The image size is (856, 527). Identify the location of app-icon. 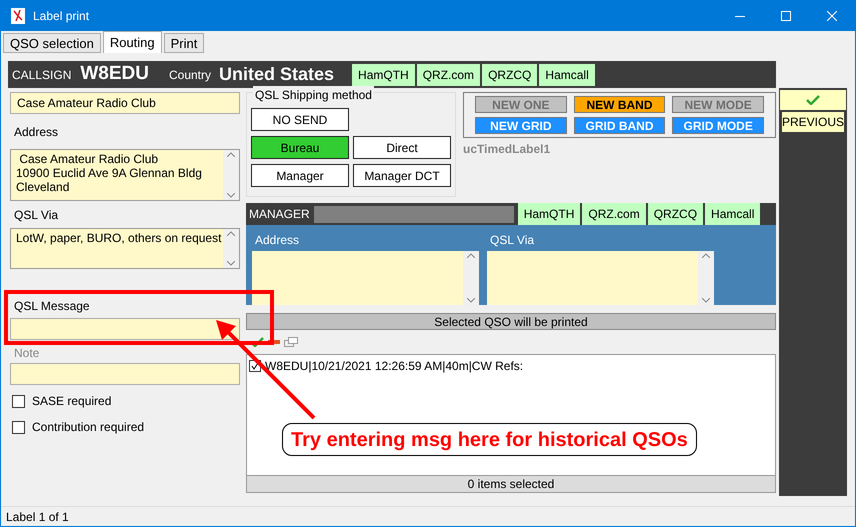
(18, 16).